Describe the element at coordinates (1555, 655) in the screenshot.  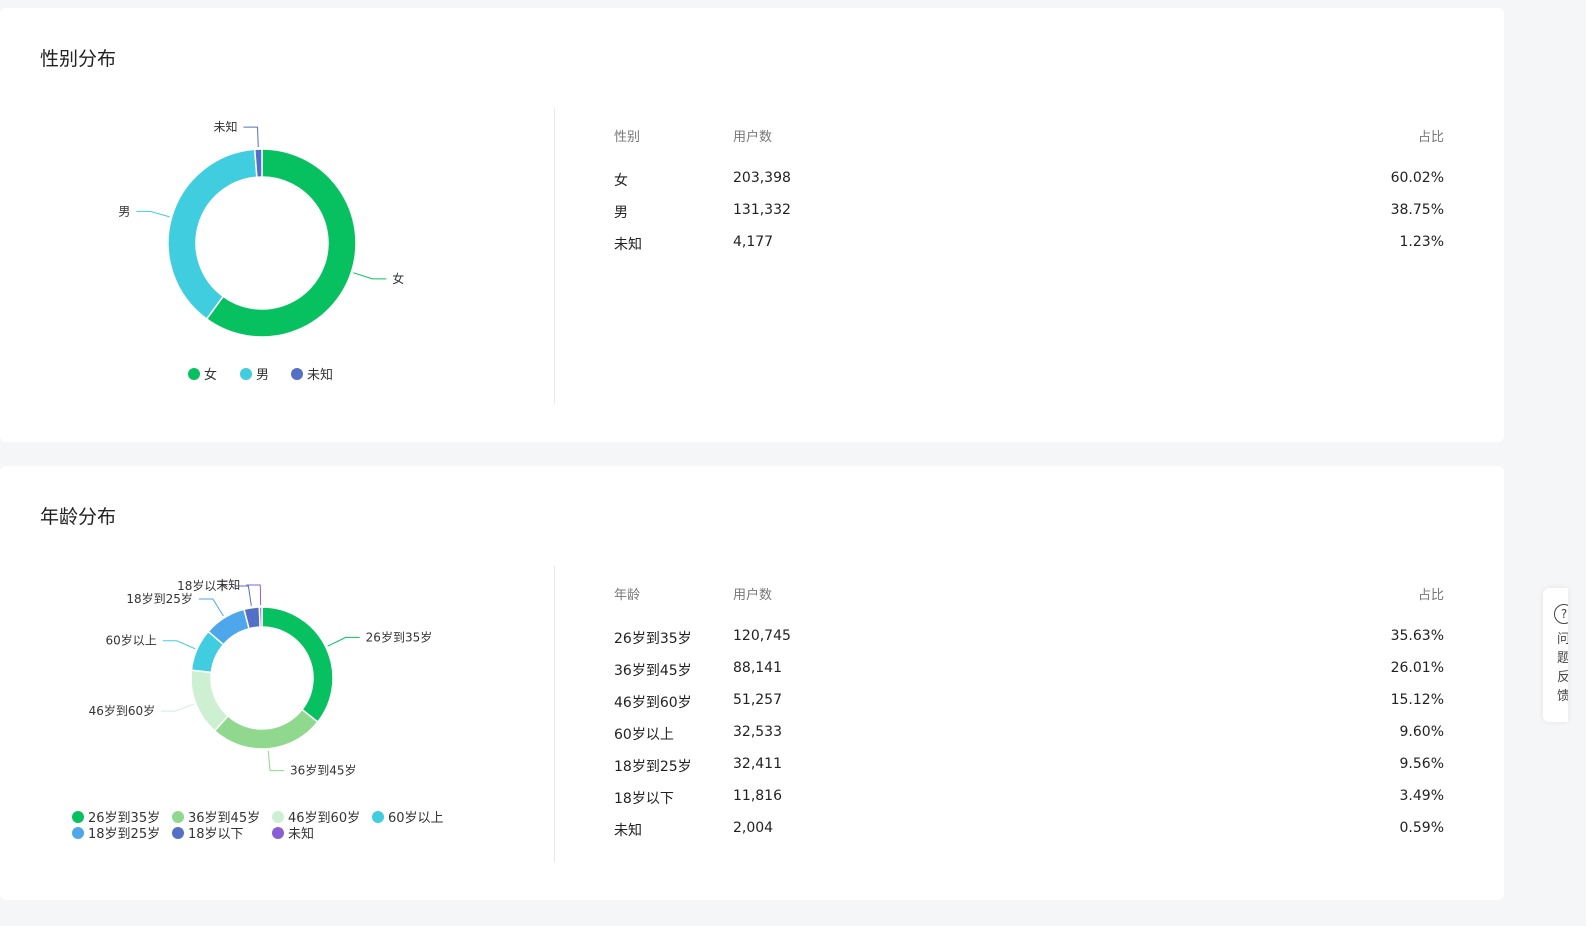
I see `feedback-button: ? 问题反馈` at that location.